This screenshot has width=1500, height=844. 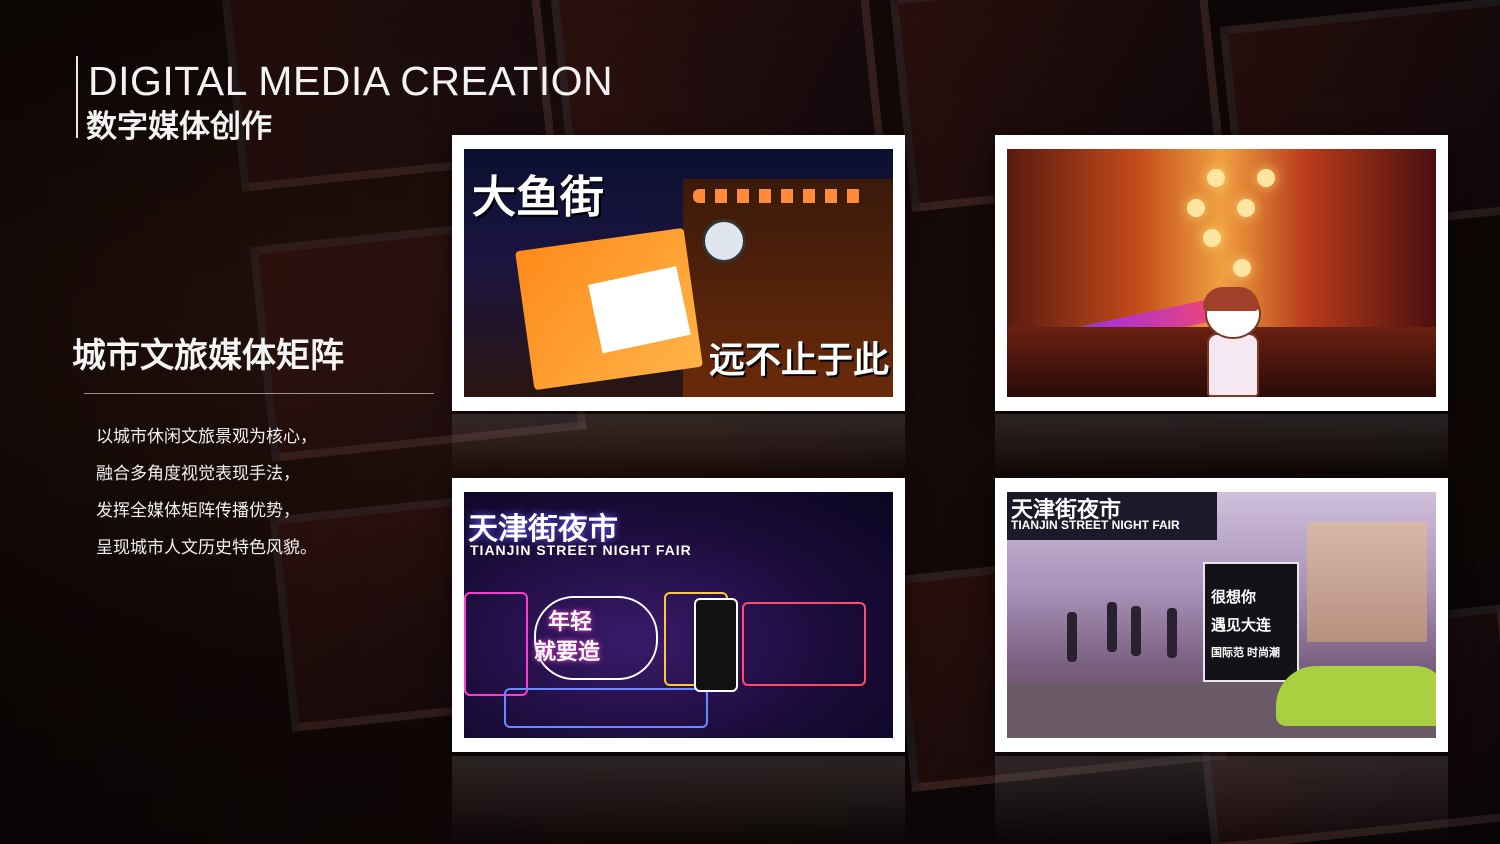 I want to click on photo-lantern-alley, so click(x=1221, y=273).